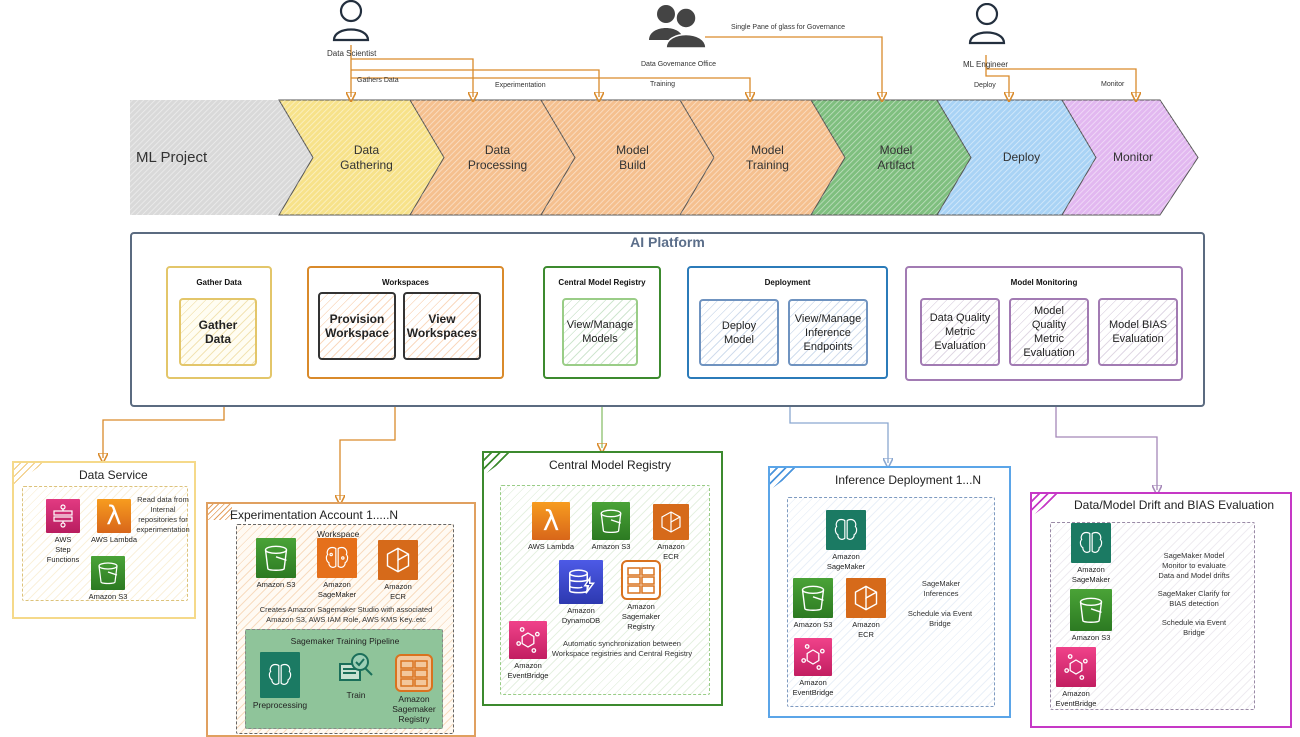 Image resolution: width=1300 pixels, height=737 pixels. What do you see at coordinates (1021, 157) in the screenshot?
I see `pipeline-step-label: Deploy` at bounding box center [1021, 157].